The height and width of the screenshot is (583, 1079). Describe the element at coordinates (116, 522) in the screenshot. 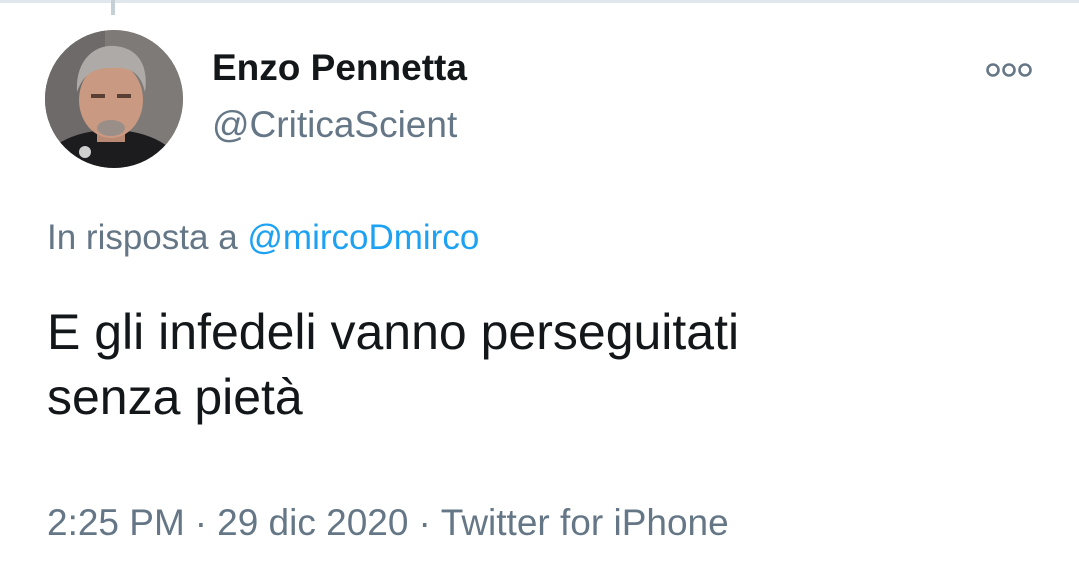

I see `tweet-time: 2:25 PM` at that location.